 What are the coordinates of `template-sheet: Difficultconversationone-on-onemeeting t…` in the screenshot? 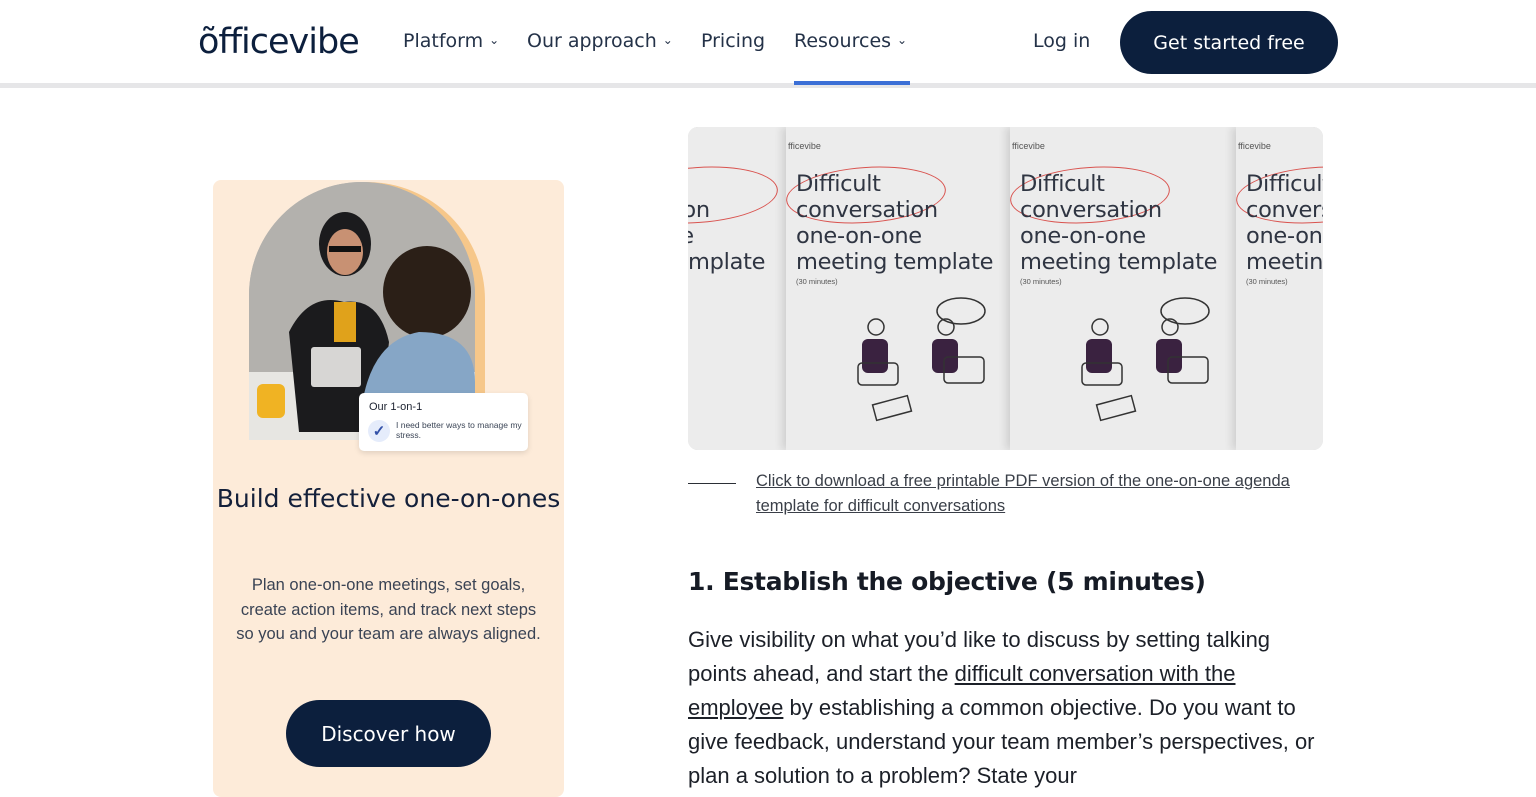 It's located at (737, 288).